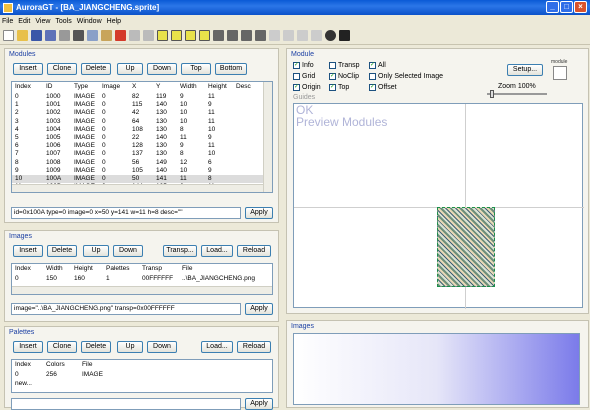  I want to click on open-folder-icon, so click(22, 35).